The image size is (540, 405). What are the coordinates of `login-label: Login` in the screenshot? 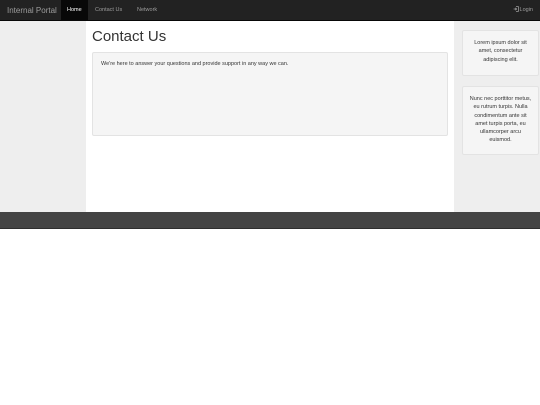 It's located at (526, 10).